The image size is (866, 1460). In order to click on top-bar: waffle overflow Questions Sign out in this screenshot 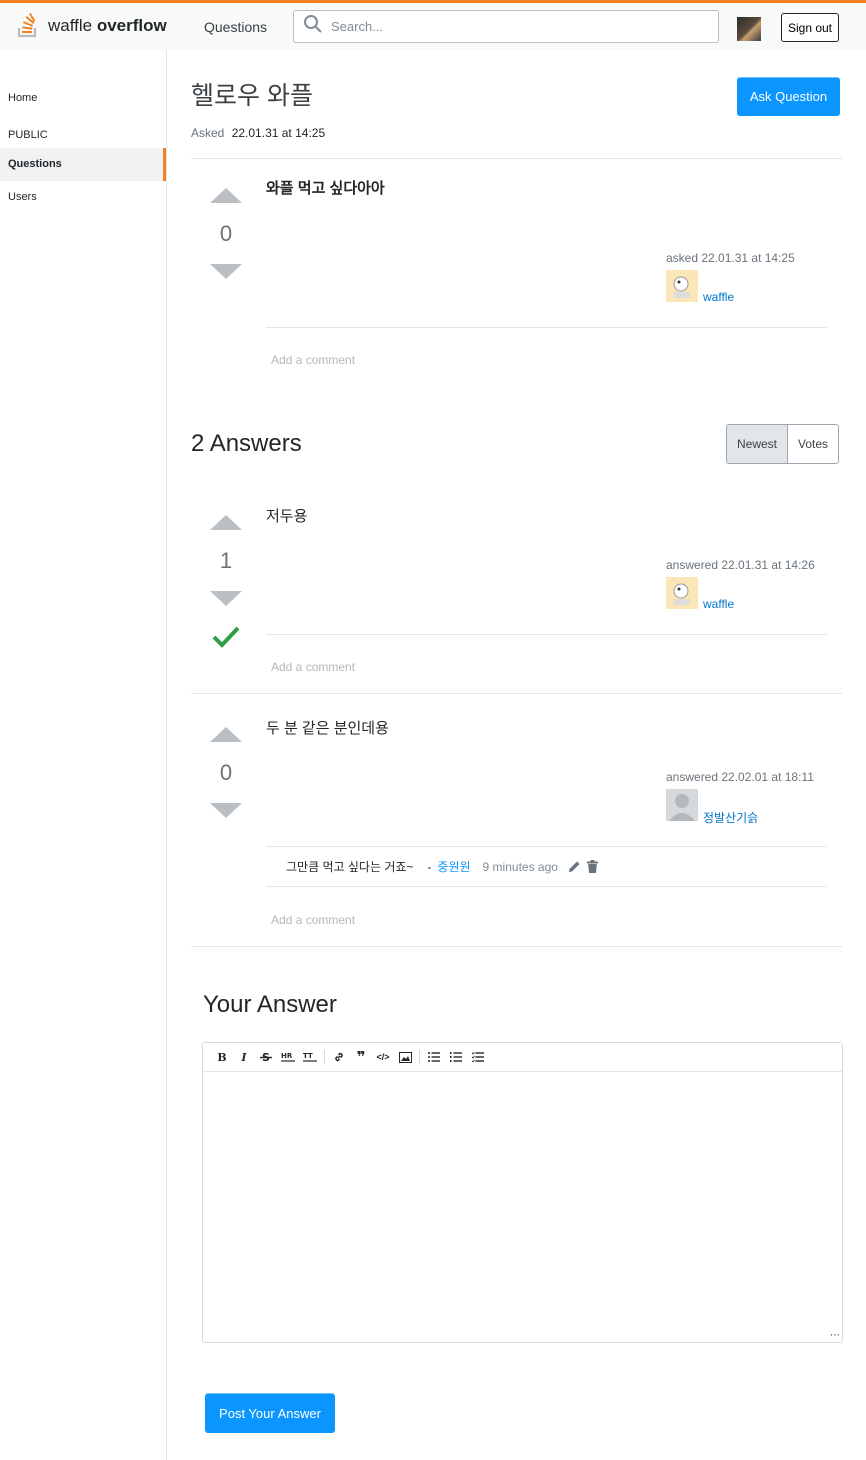, I will do `click(433, 25)`.